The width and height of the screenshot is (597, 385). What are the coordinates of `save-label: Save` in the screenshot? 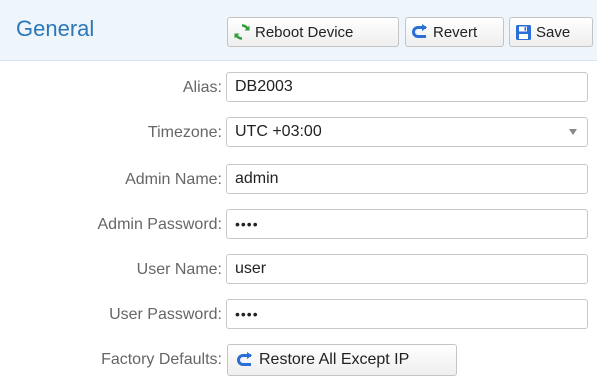 It's located at (553, 32).